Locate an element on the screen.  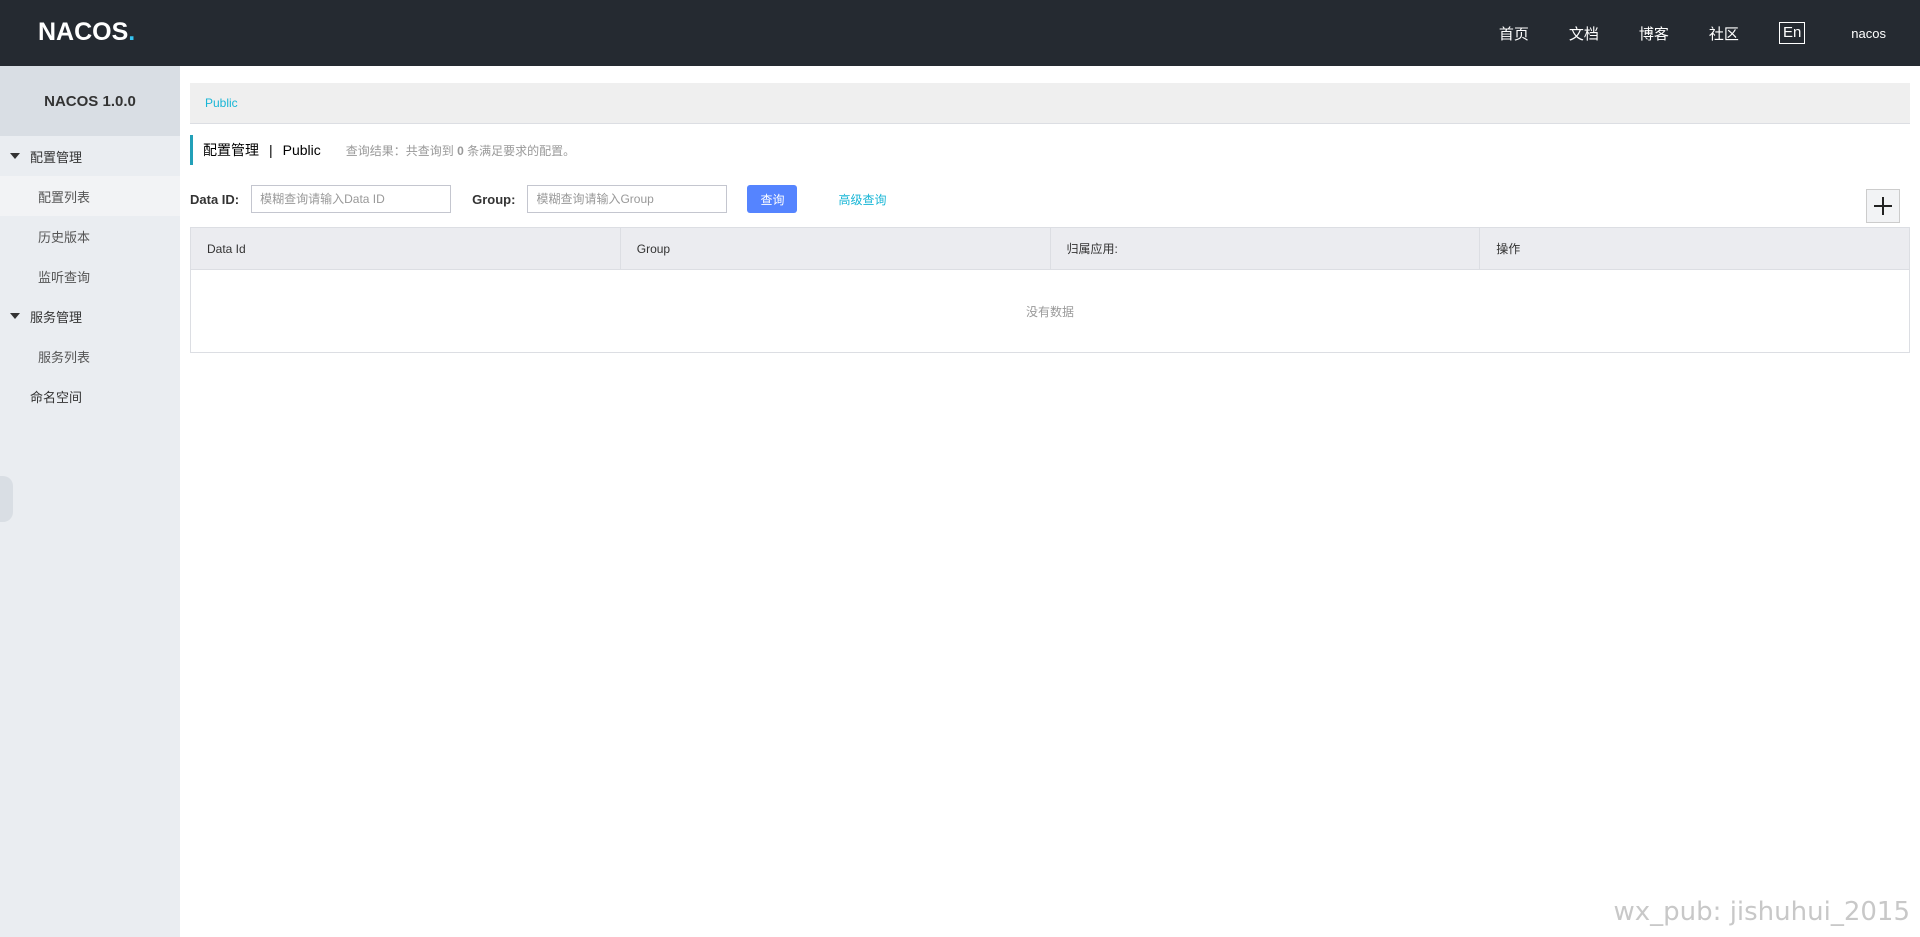
sidebar-group-label: 服务管理 is located at coordinates (56, 317).